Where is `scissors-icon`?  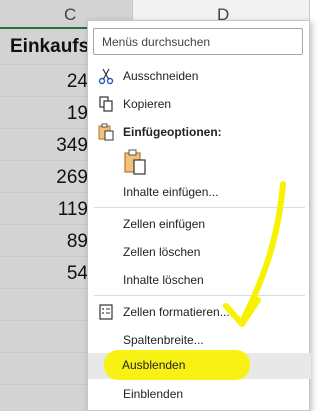 scissors-icon is located at coordinates (106, 76).